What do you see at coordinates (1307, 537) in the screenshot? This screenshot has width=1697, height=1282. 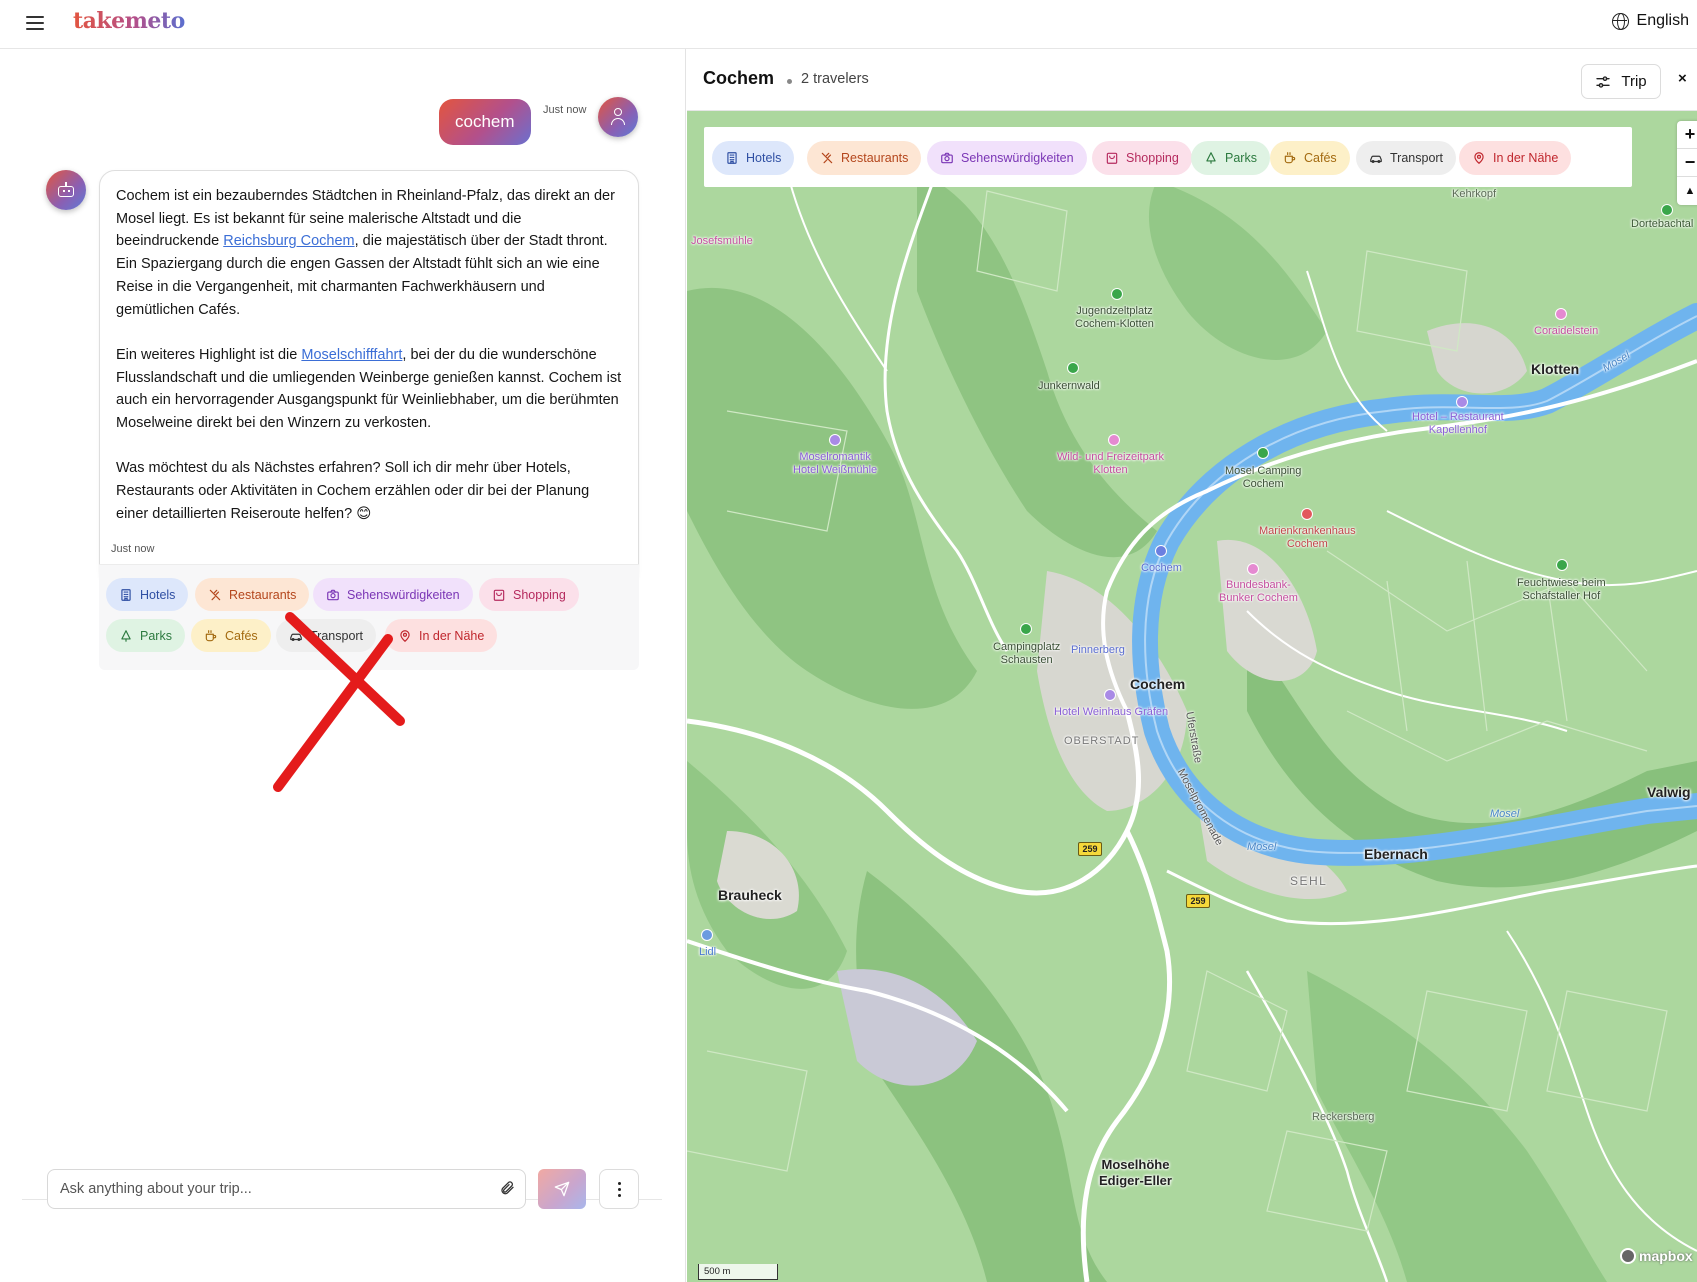 I see `map-label: Marienkrankenhaus Cochem` at bounding box center [1307, 537].